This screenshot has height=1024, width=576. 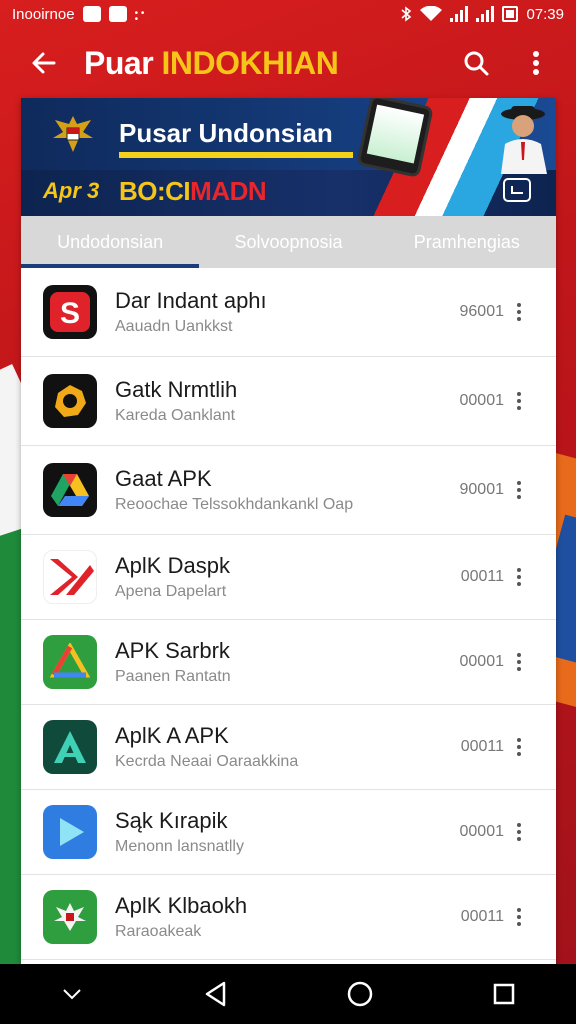 I want to click on status-bar: Inooirnoe • • • 07:39, so click(x=288, y=14).